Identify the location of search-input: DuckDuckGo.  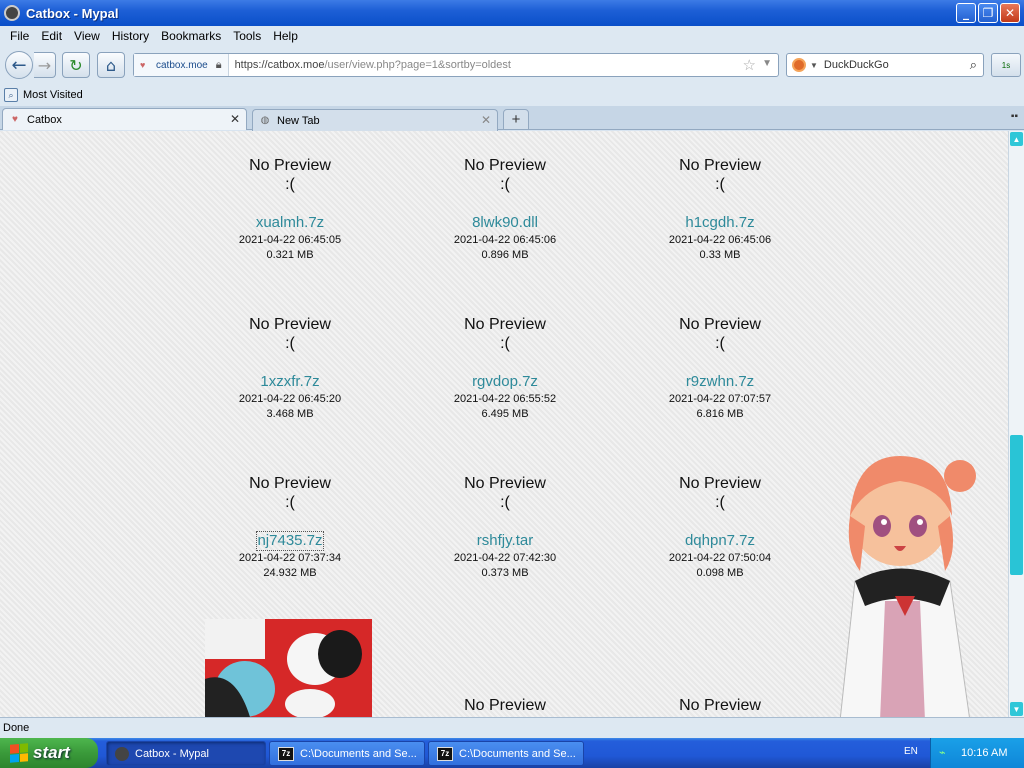
(856, 65).